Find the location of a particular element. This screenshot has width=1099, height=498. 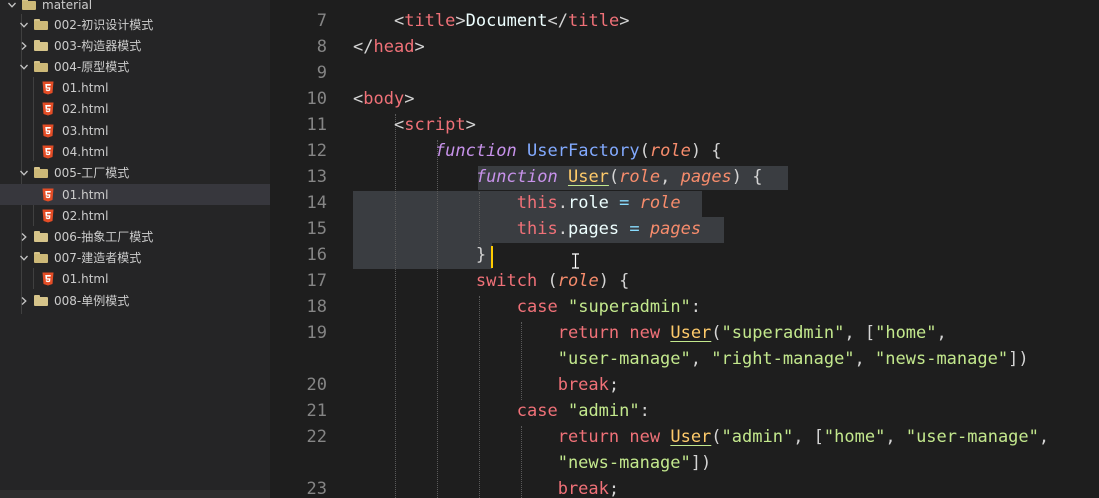

code-token: , [ is located at coordinates (860, 333).